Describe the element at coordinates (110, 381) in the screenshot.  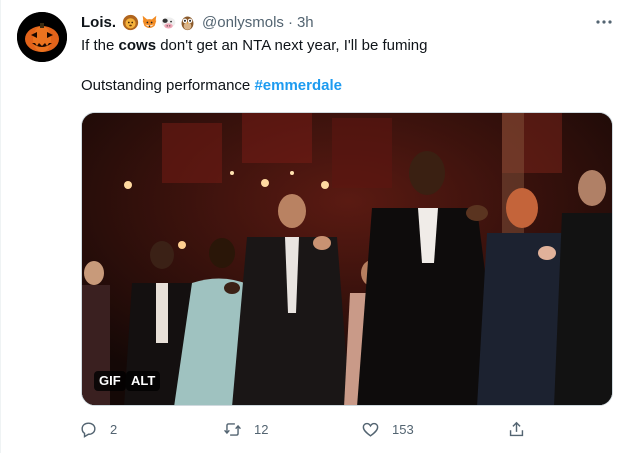
I see `gif-badge: GIF` at that location.